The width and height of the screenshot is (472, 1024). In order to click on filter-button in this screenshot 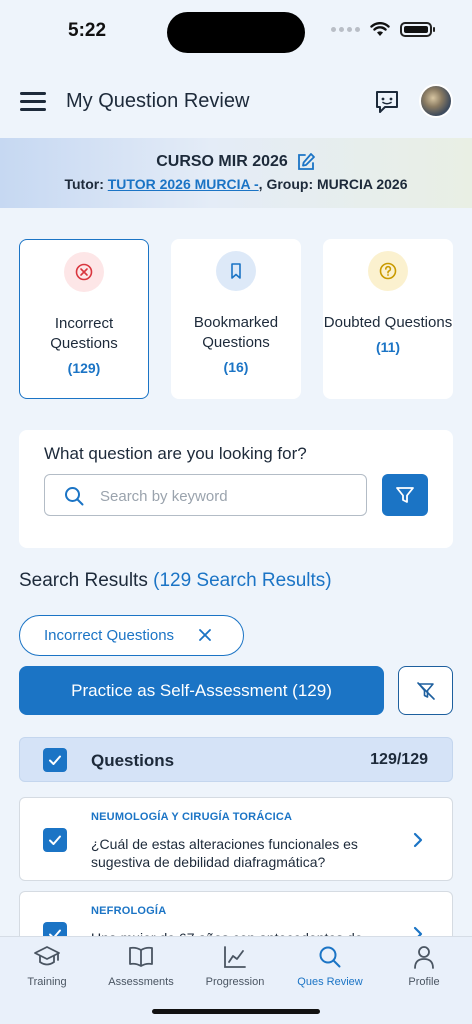, I will do `click(405, 495)`.